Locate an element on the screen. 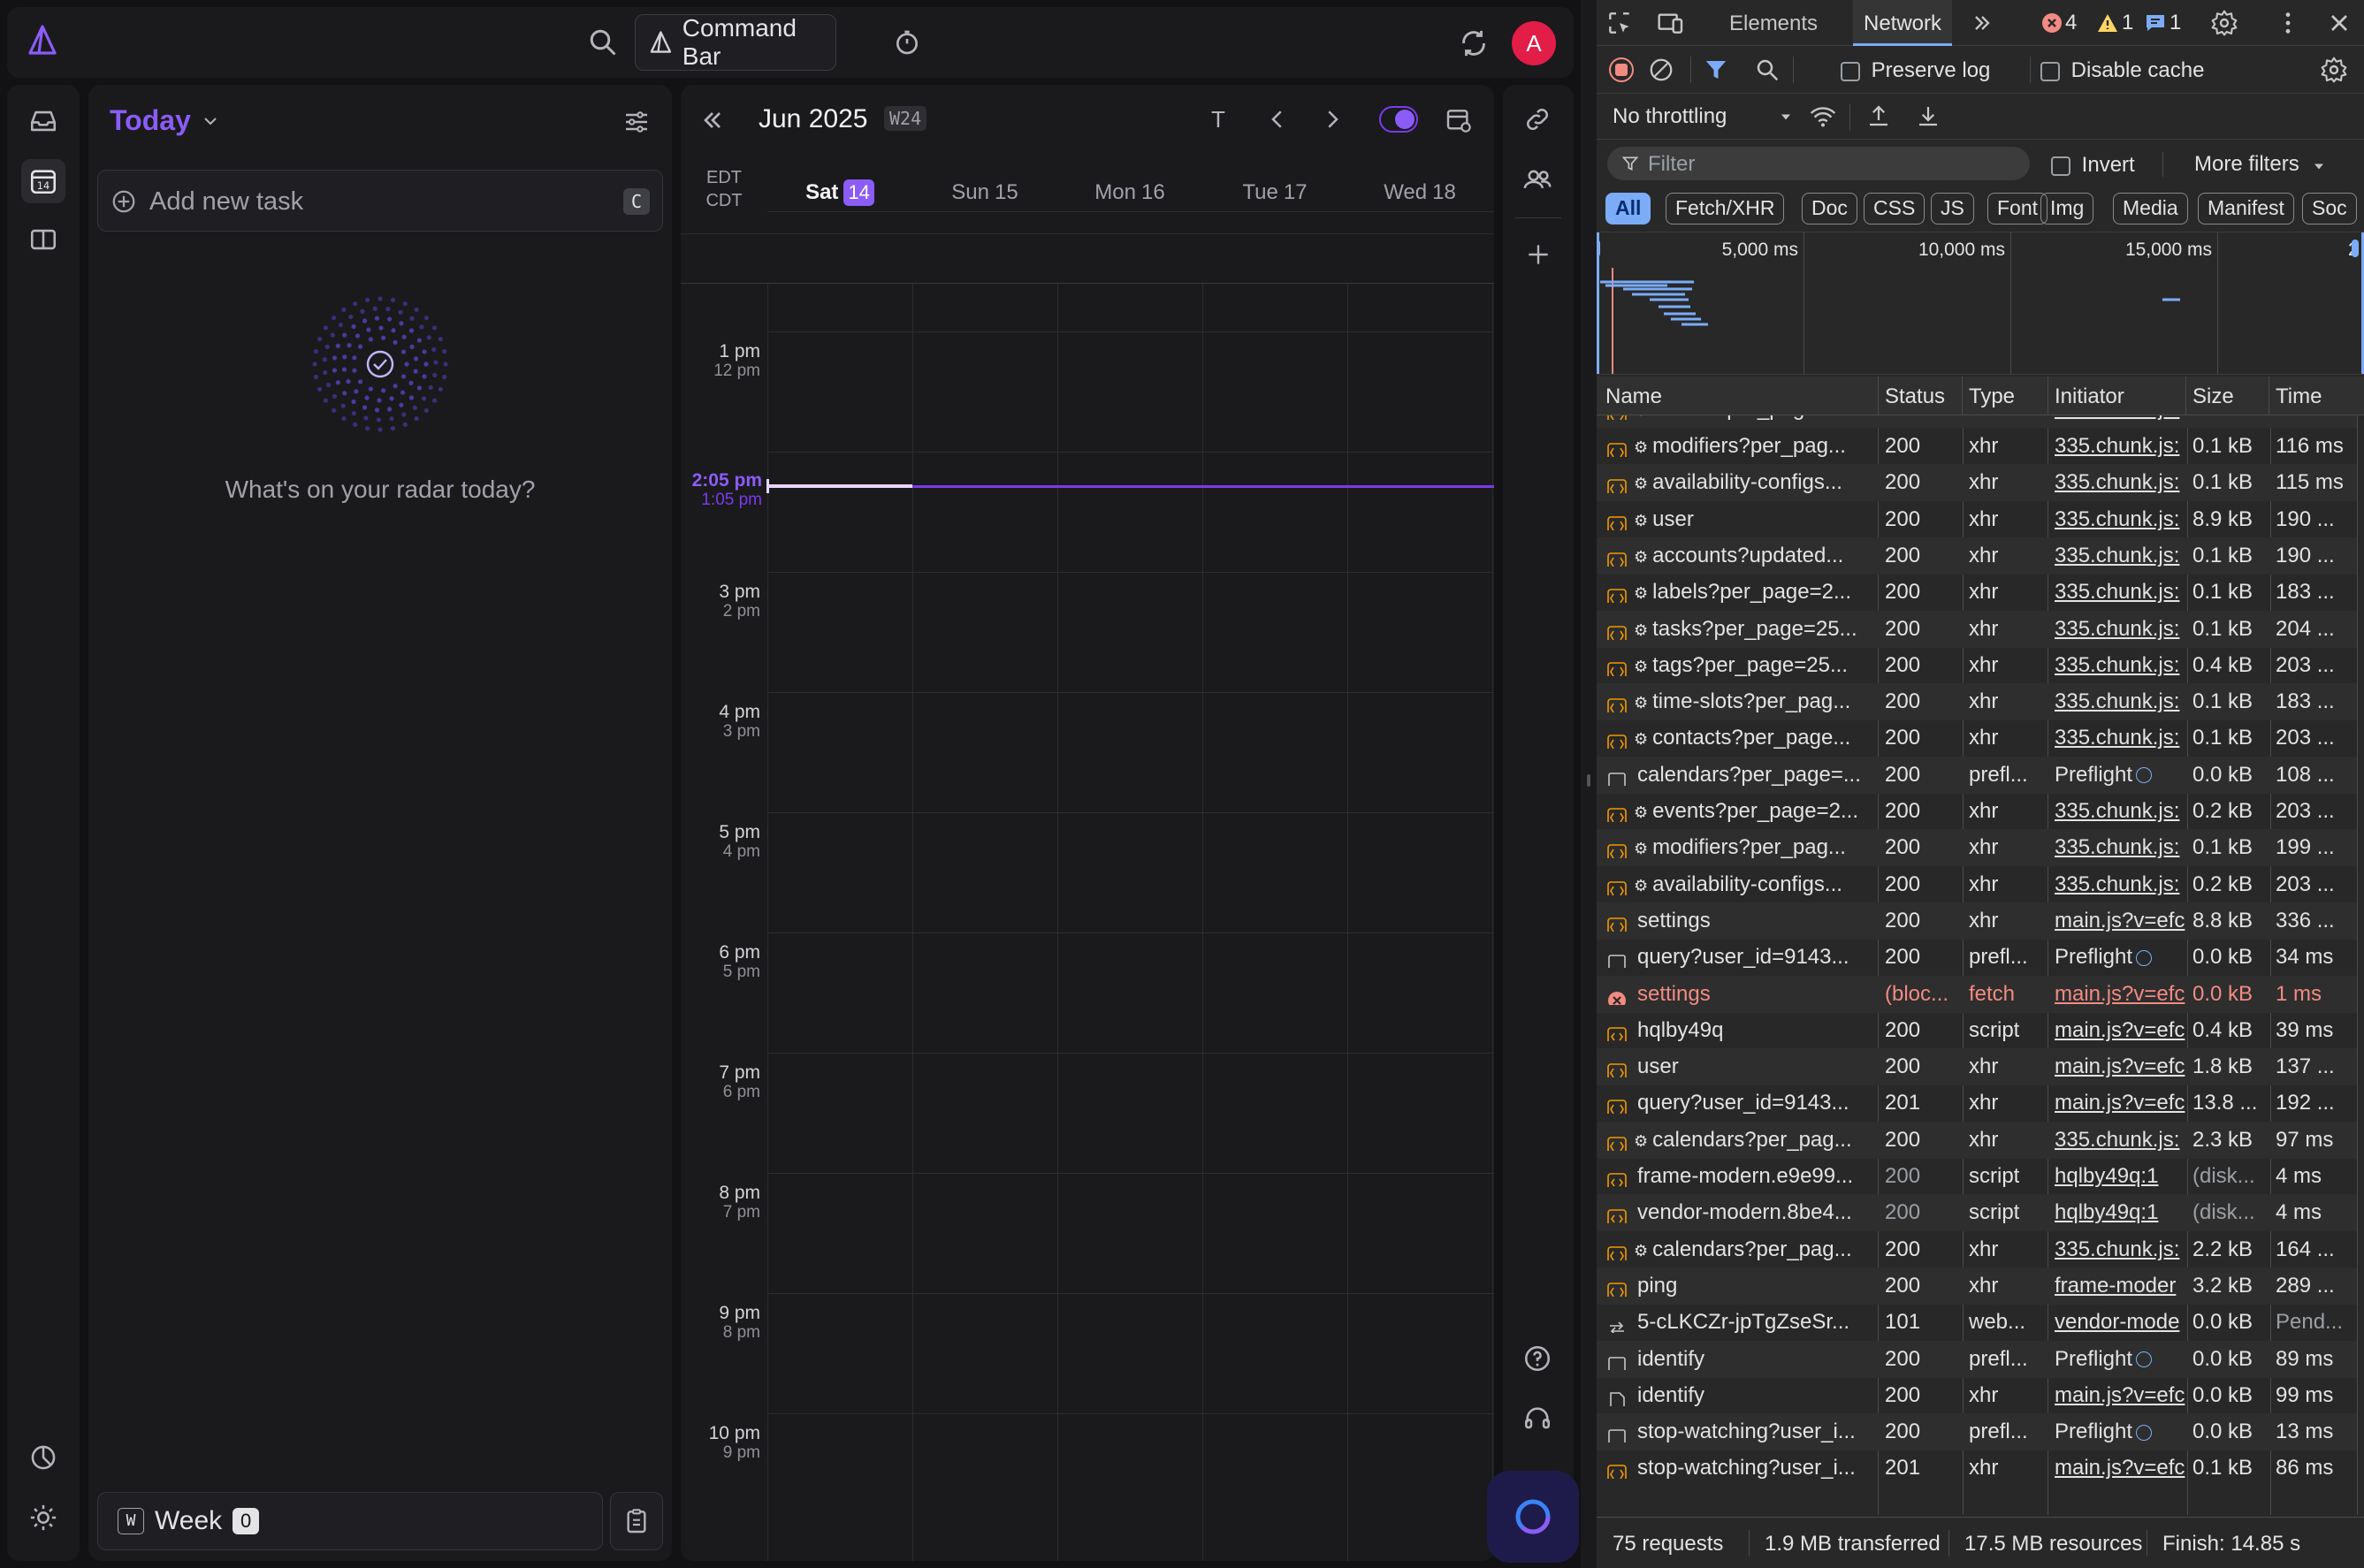  filter-type-js: JS is located at coordinates (1953, 209).